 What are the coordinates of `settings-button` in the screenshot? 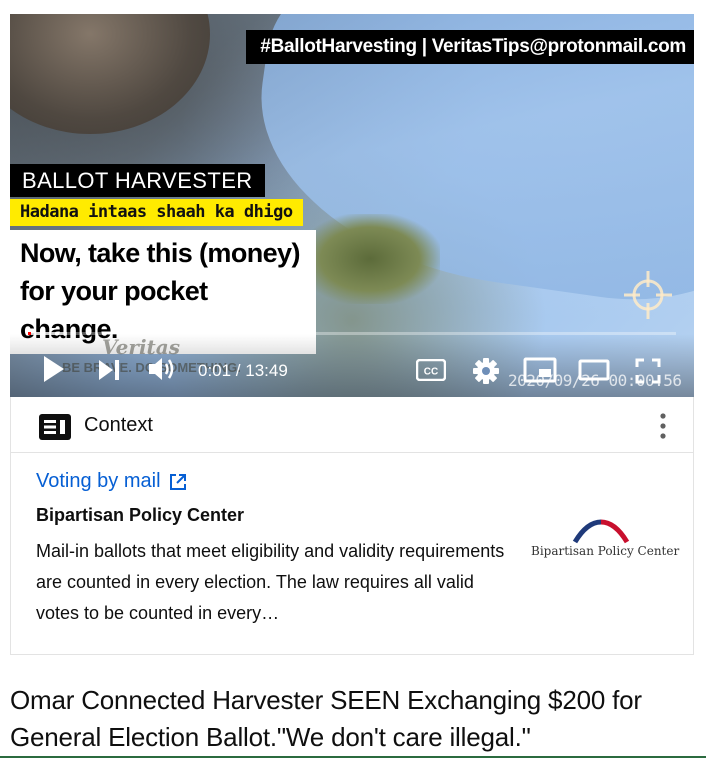 It's located at (486, 371).